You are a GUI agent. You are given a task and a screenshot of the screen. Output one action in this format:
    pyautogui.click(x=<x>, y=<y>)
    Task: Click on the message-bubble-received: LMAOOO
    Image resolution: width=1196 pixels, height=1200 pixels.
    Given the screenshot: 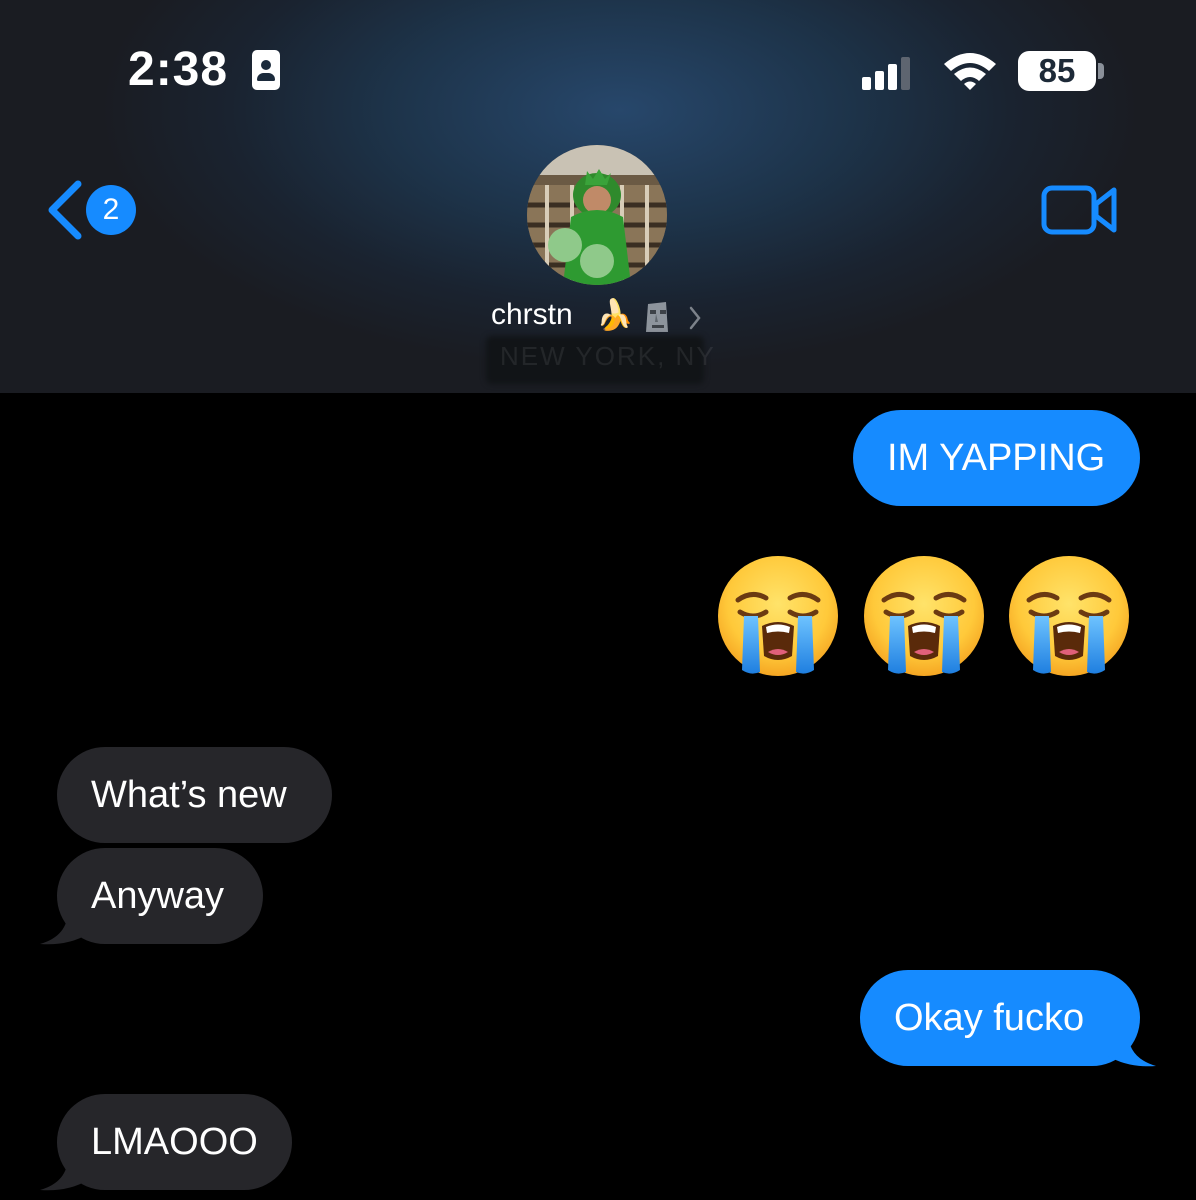 What is the action you would take?
    pyautogui.click(x=174, y=1142)
    